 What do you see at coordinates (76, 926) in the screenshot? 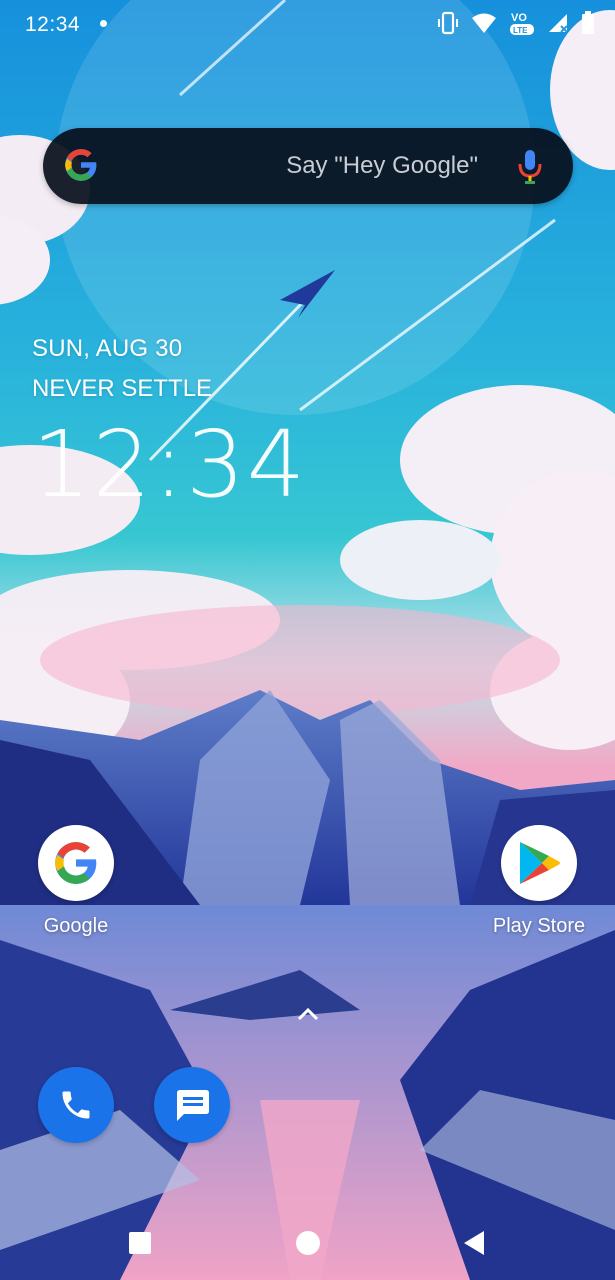
I see `app-label-google: Google` at bounding box center [76, 926].